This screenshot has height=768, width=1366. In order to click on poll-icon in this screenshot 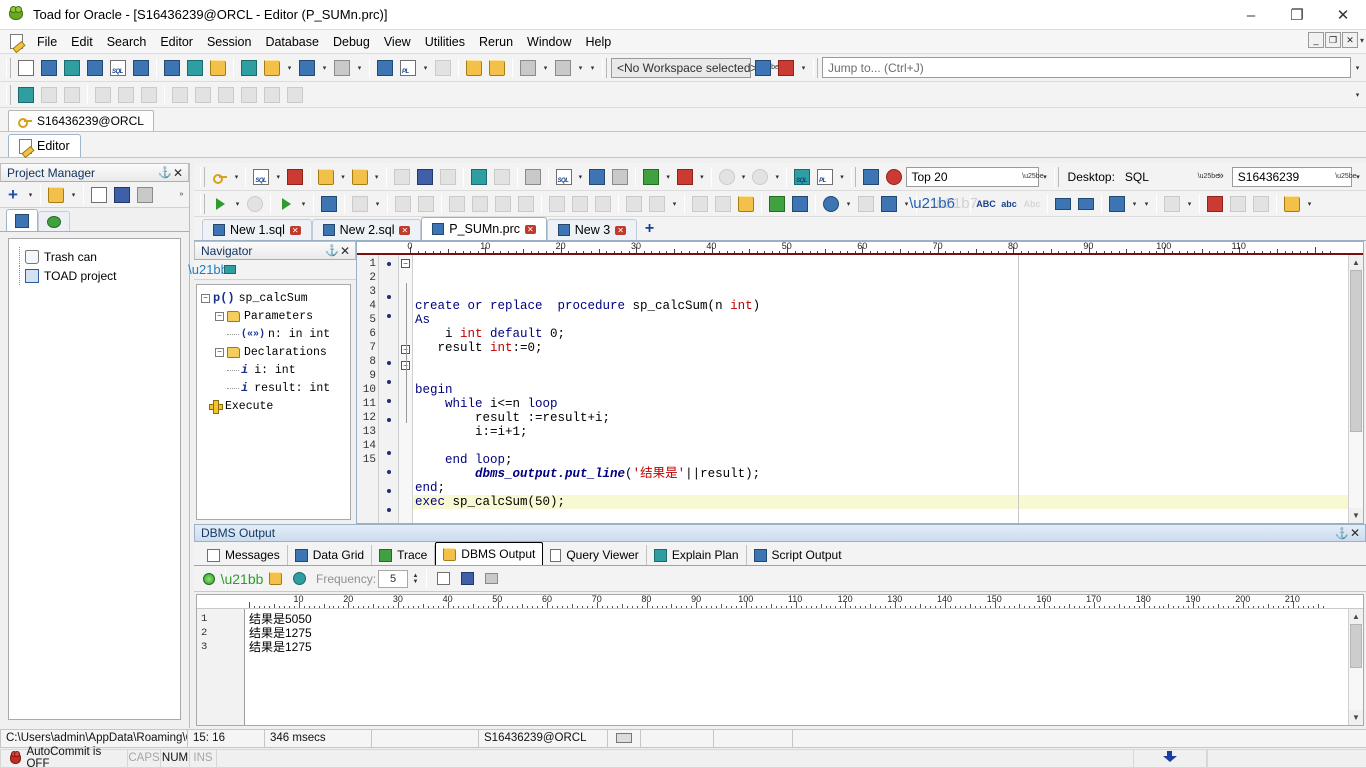, I will do `click(275, 579)`.